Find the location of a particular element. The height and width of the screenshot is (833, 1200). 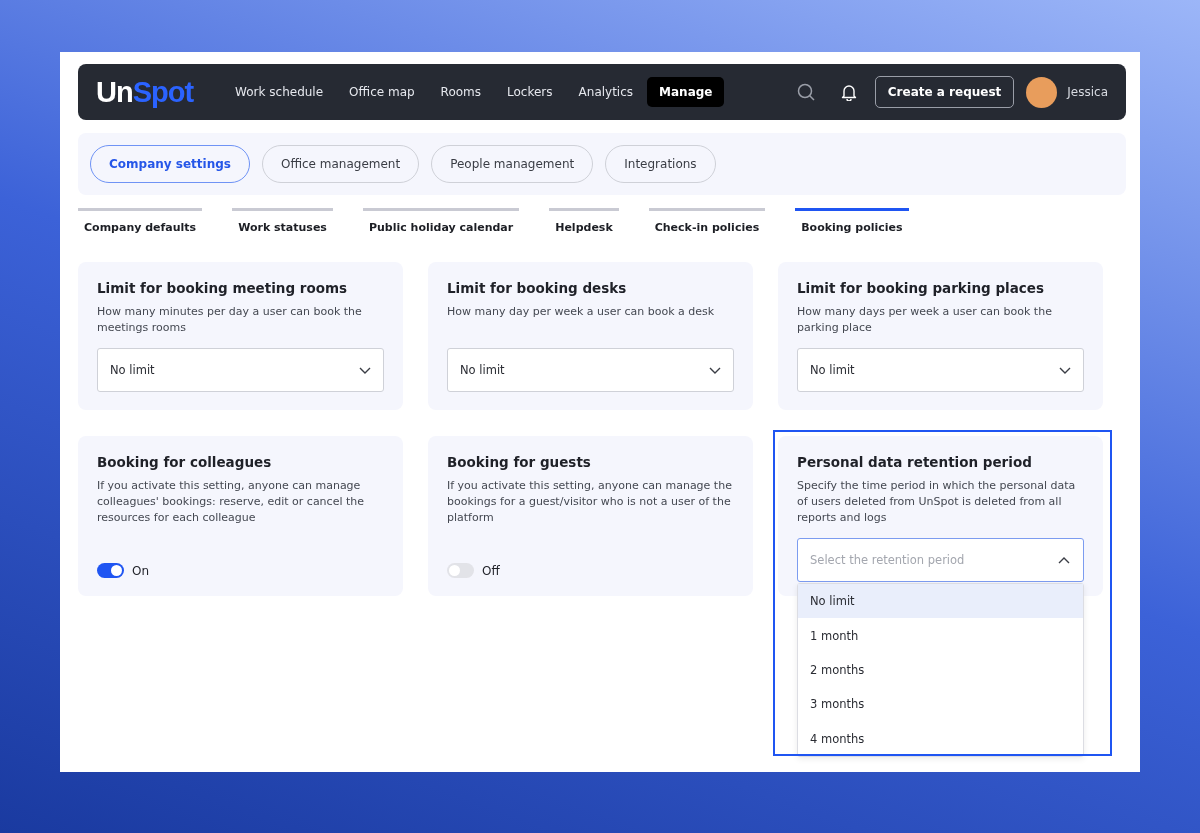

card-title: Limit for booking desks is located at coordinates (537, 288).